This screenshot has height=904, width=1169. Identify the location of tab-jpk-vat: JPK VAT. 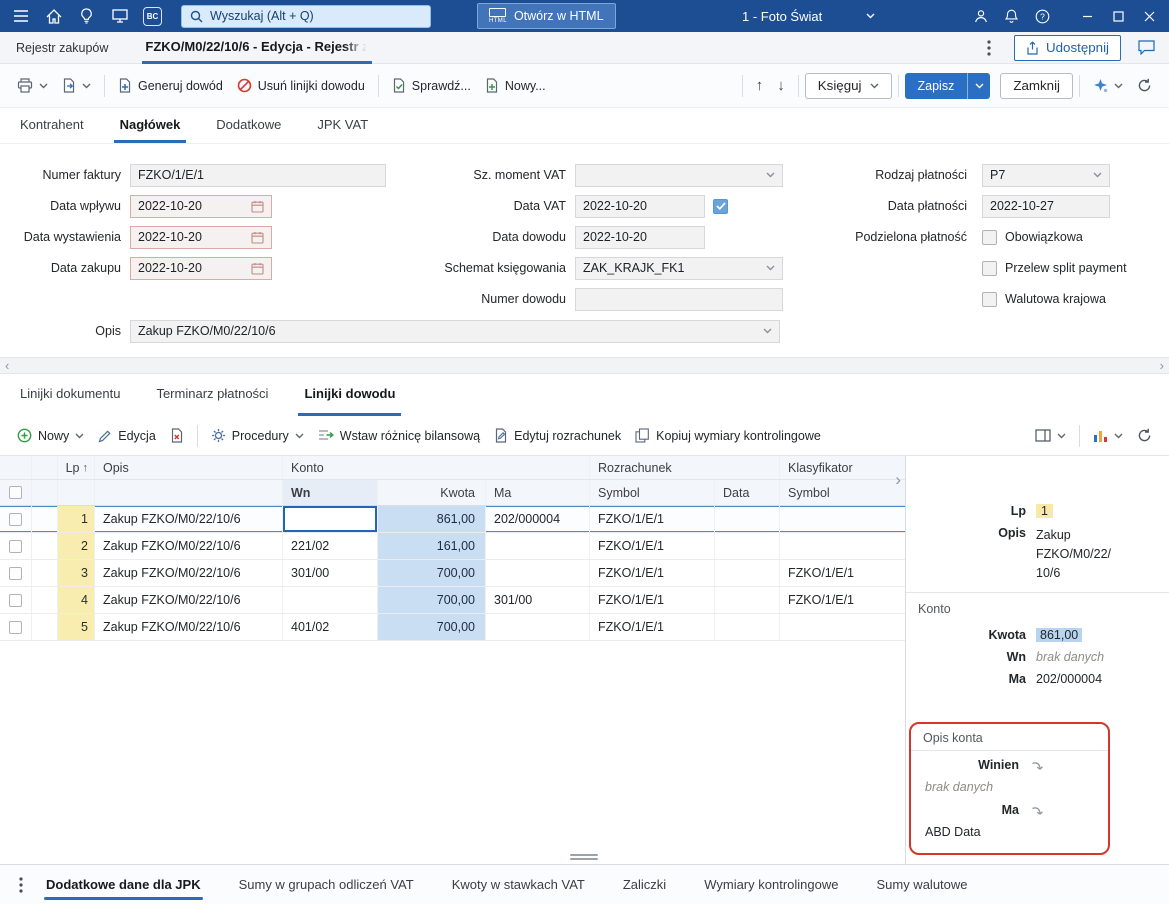
(342, 125).